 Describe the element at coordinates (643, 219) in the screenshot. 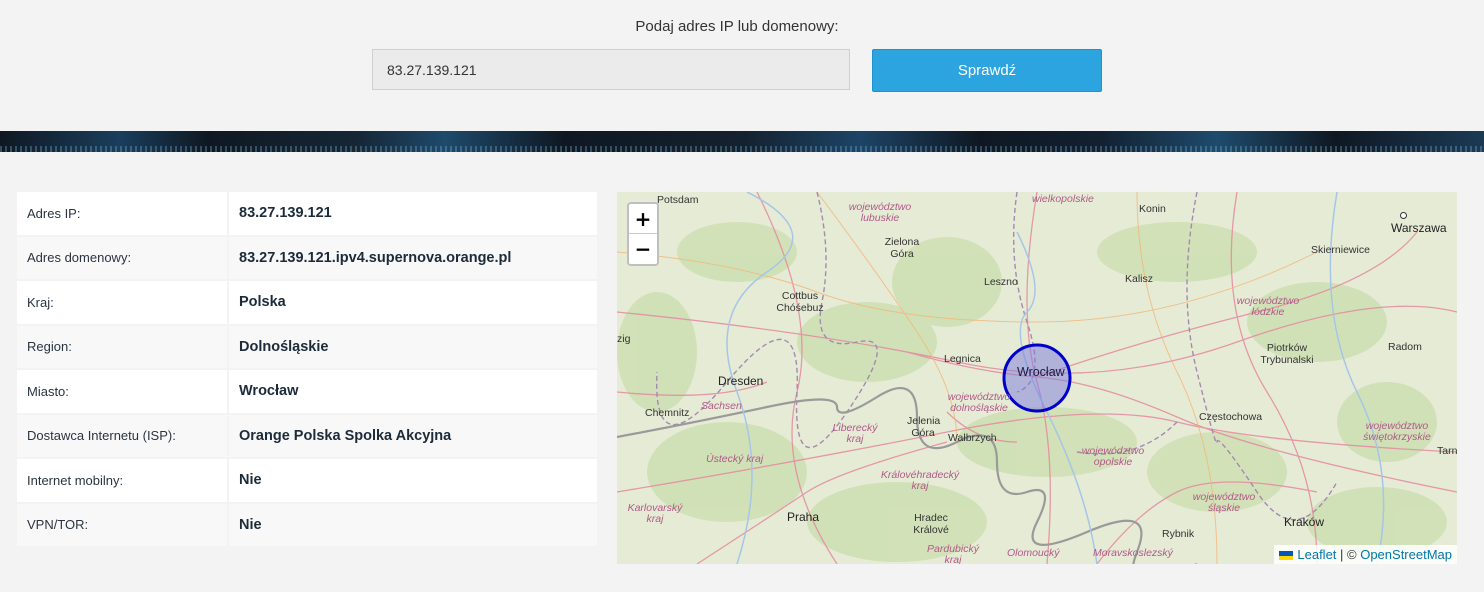

I see `zoom-in-button: +` at that location.